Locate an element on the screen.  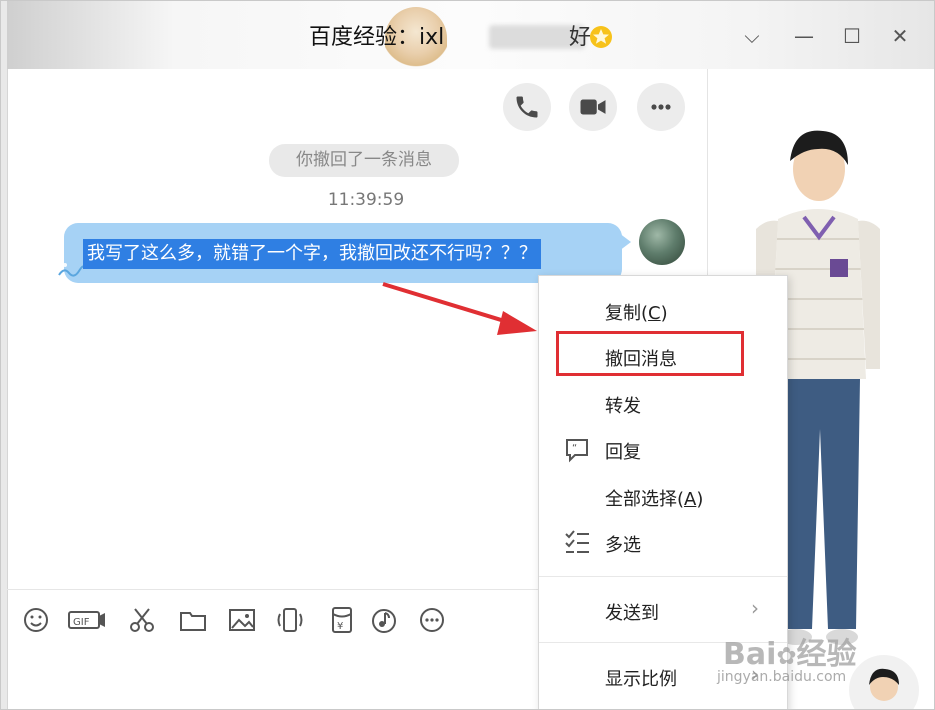
phone-icon is located at coordinates (527, 107).